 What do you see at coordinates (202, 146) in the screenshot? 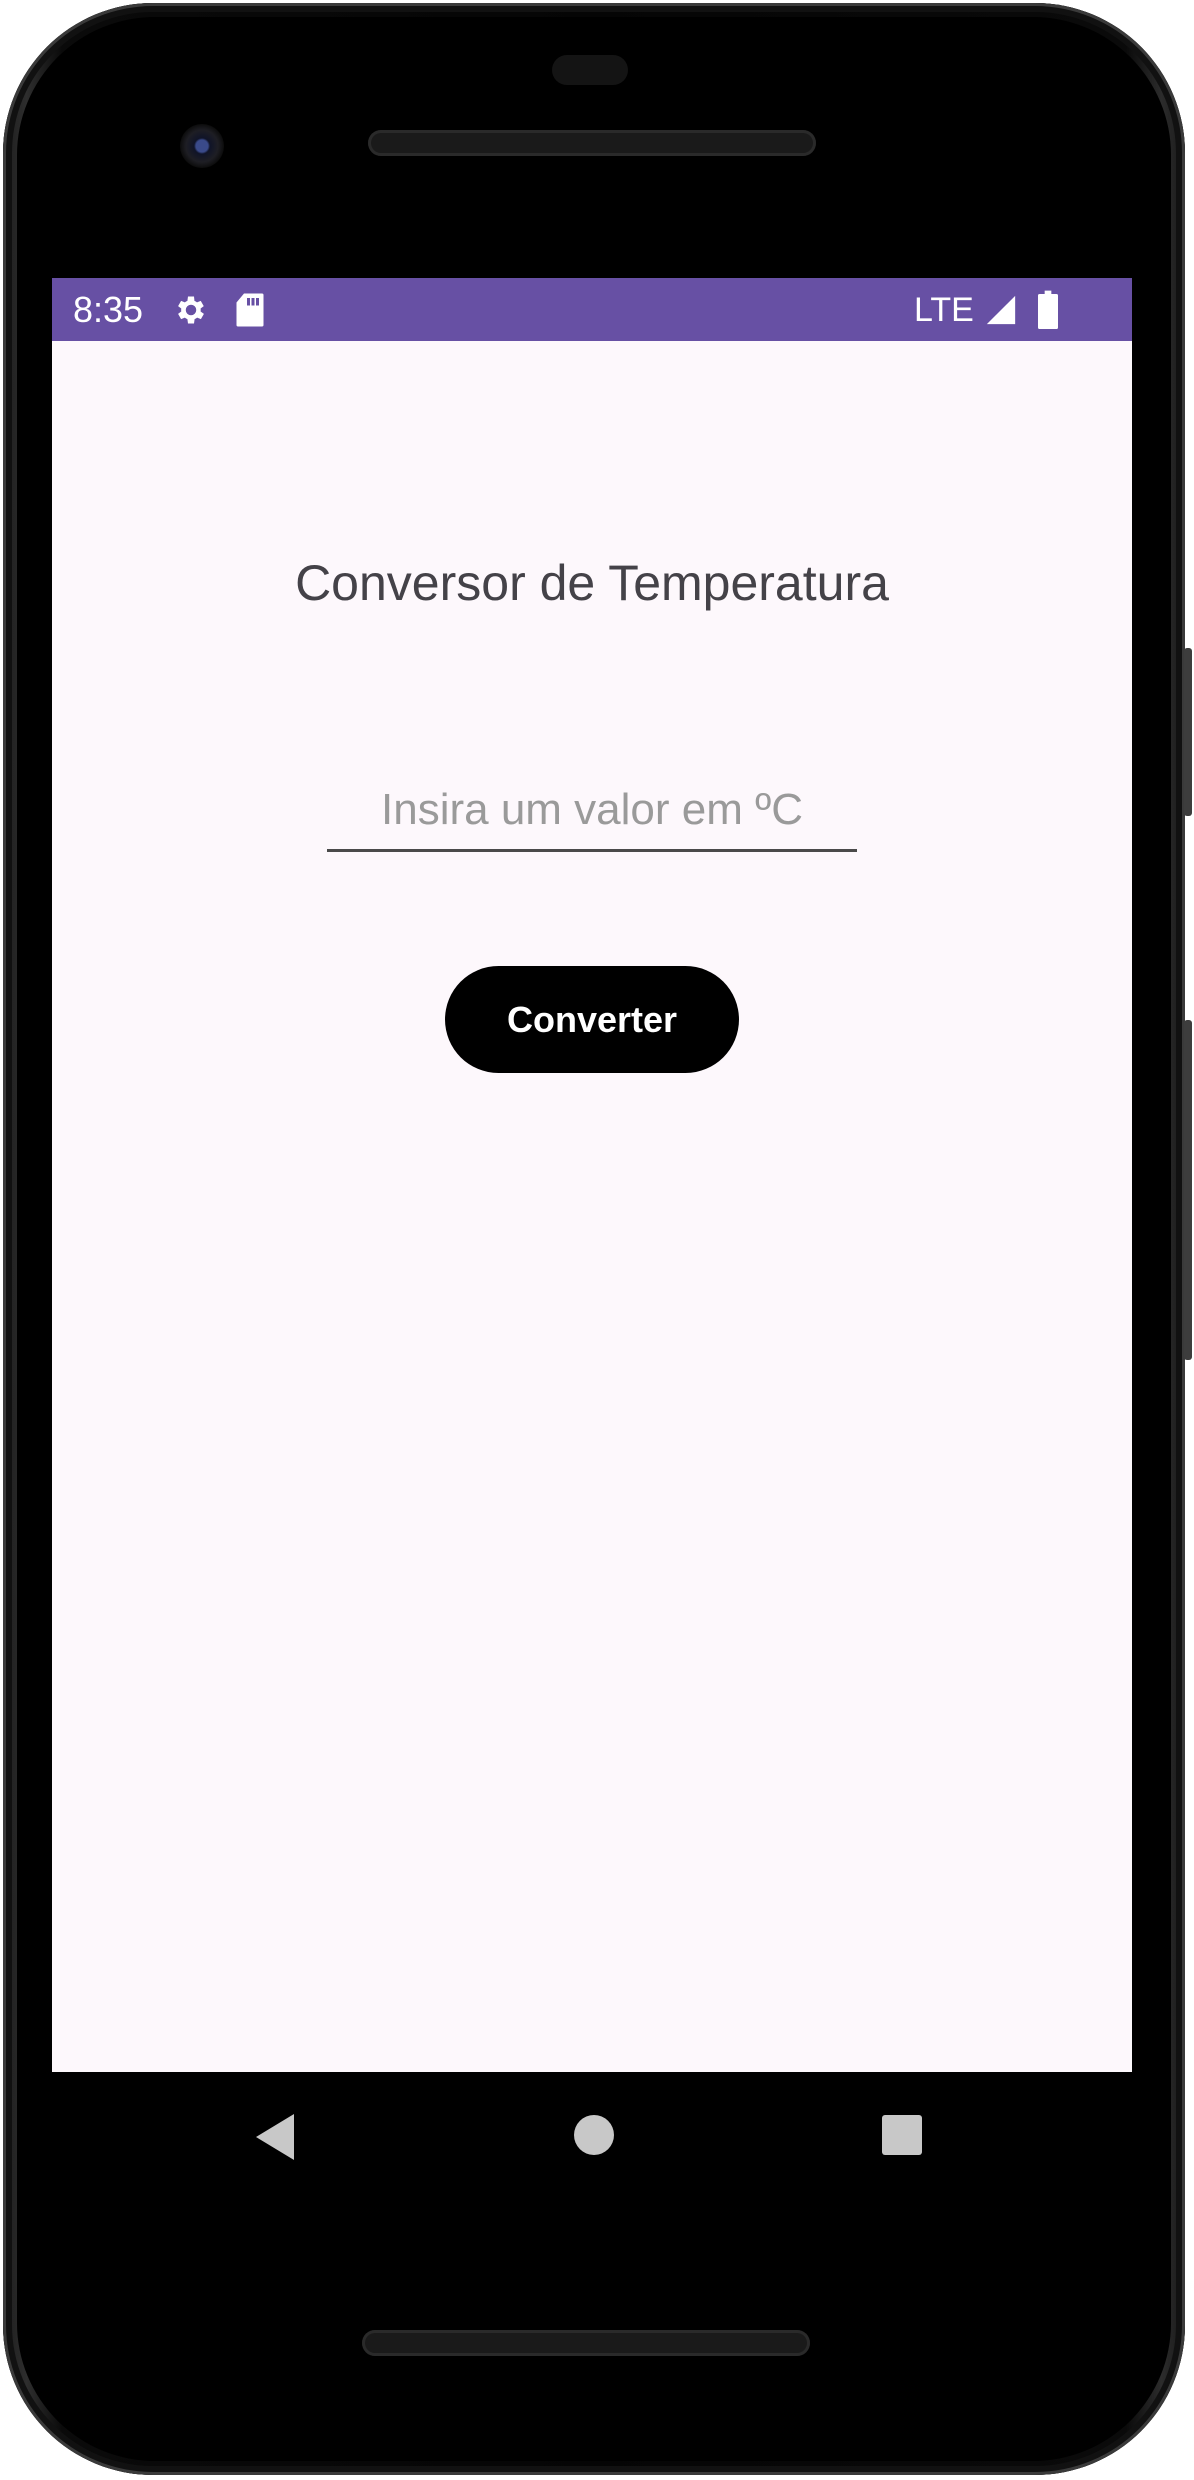
I see `front-camera` at bounding box center [202, 146].